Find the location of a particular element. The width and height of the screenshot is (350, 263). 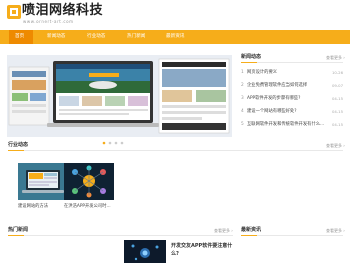

logo-icon is located at coordinates (14, 12).